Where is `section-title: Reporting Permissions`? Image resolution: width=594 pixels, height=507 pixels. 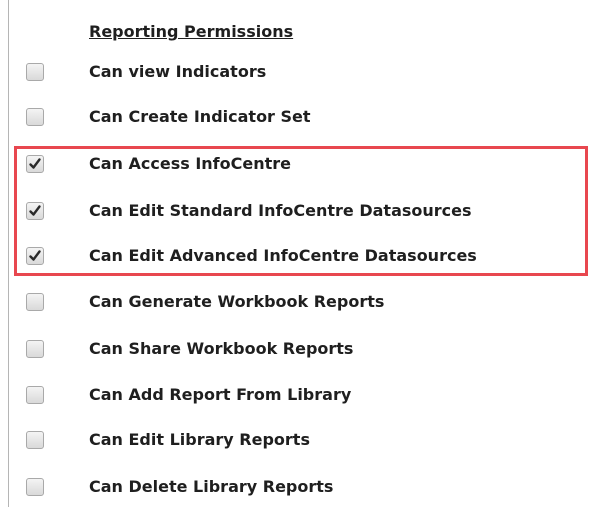 section-title: Reporting Permissions is located at coordinates (191, 31).